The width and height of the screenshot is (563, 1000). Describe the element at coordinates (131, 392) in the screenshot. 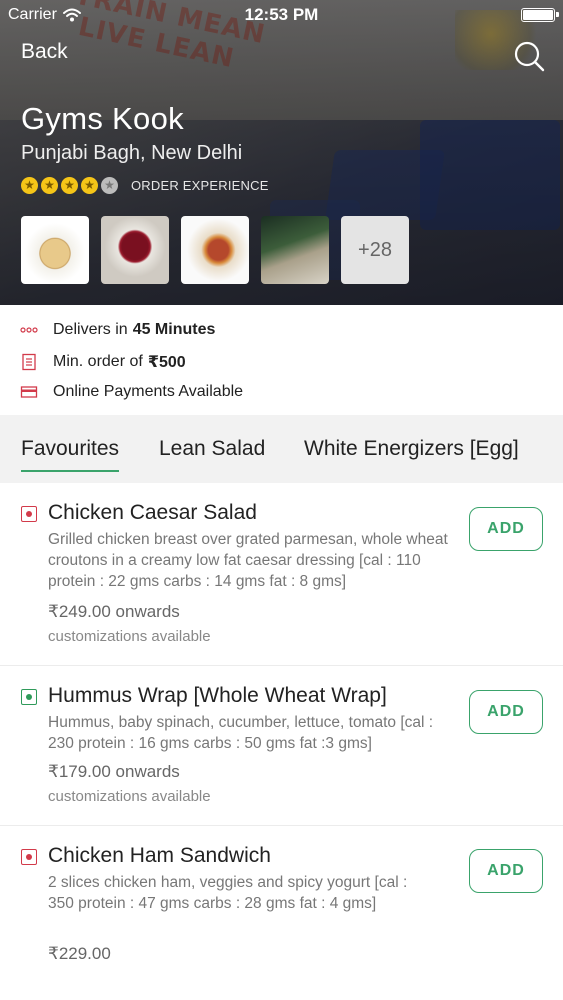

I see `payments-row: Online Payments Available` at that location.